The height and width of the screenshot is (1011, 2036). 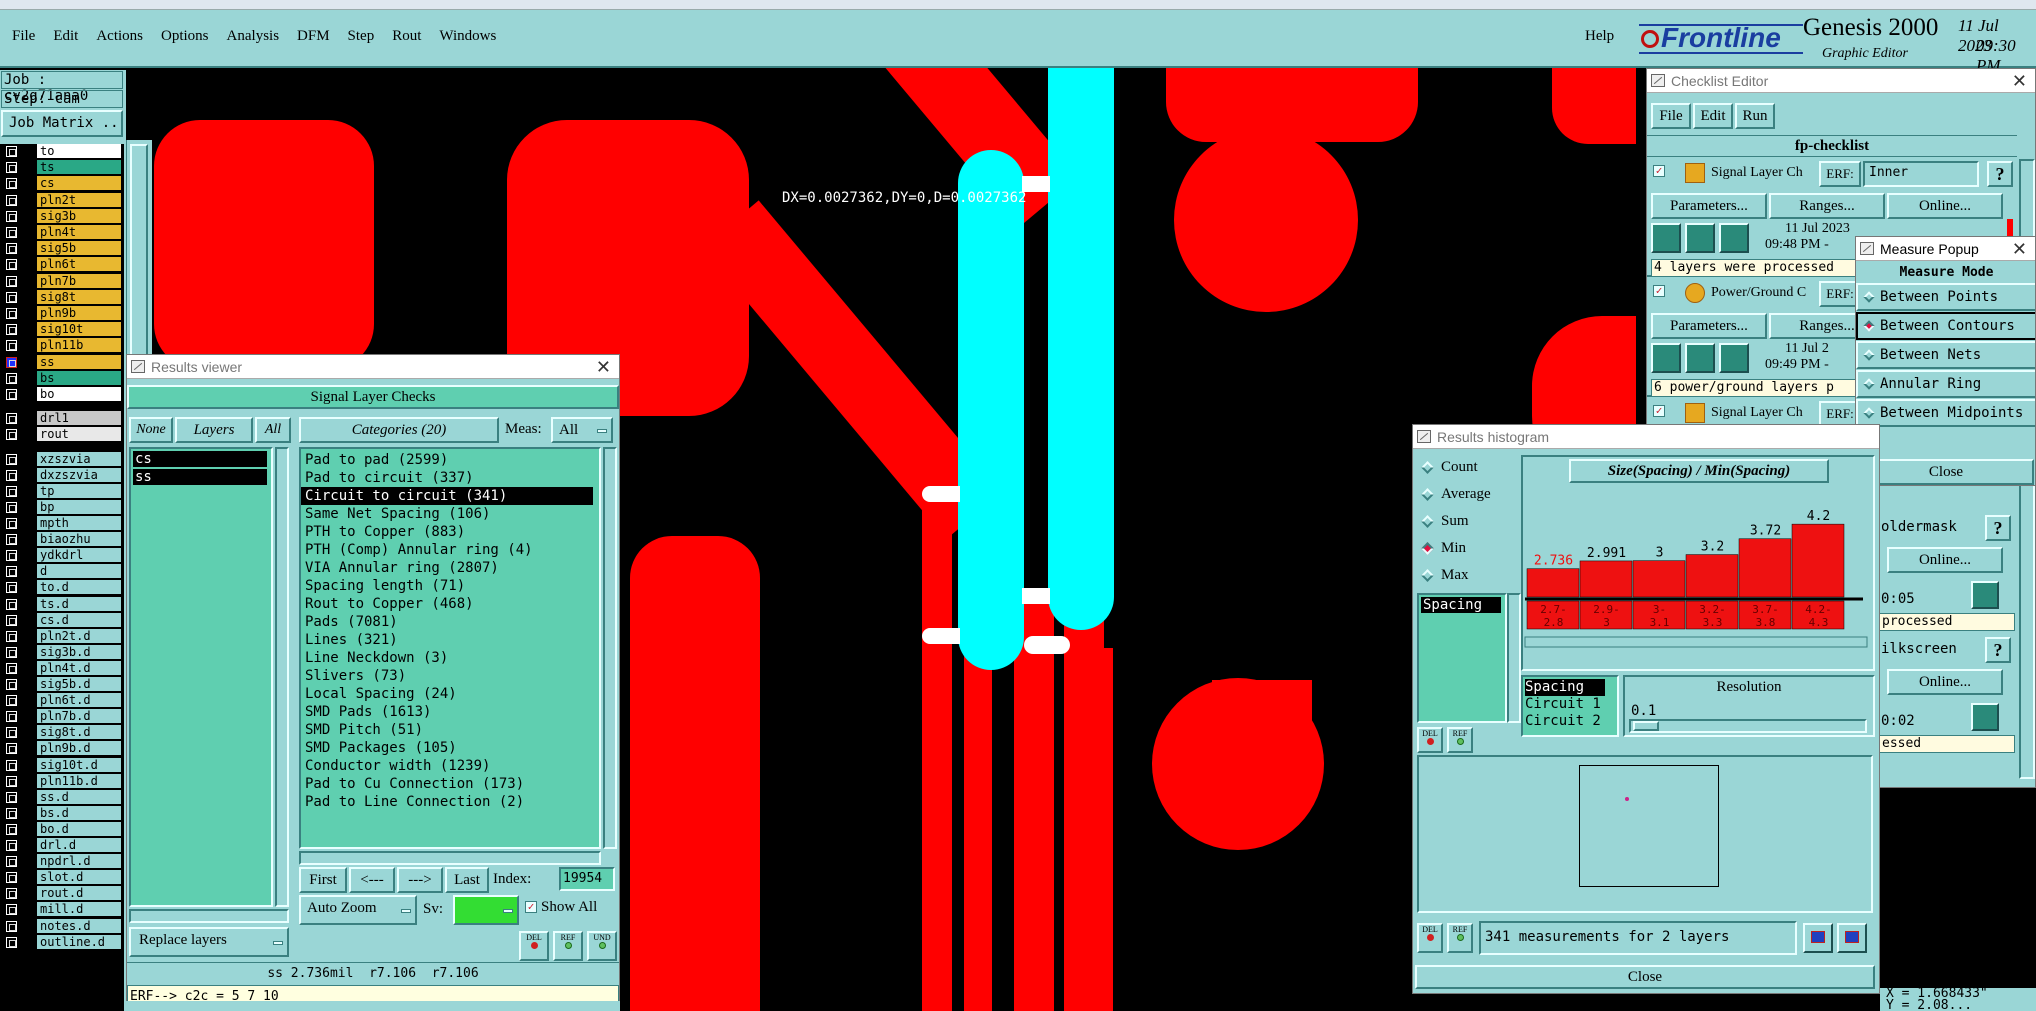 I want to click on attr-list-item: Circuit 1, so click(x=1570, y=704).